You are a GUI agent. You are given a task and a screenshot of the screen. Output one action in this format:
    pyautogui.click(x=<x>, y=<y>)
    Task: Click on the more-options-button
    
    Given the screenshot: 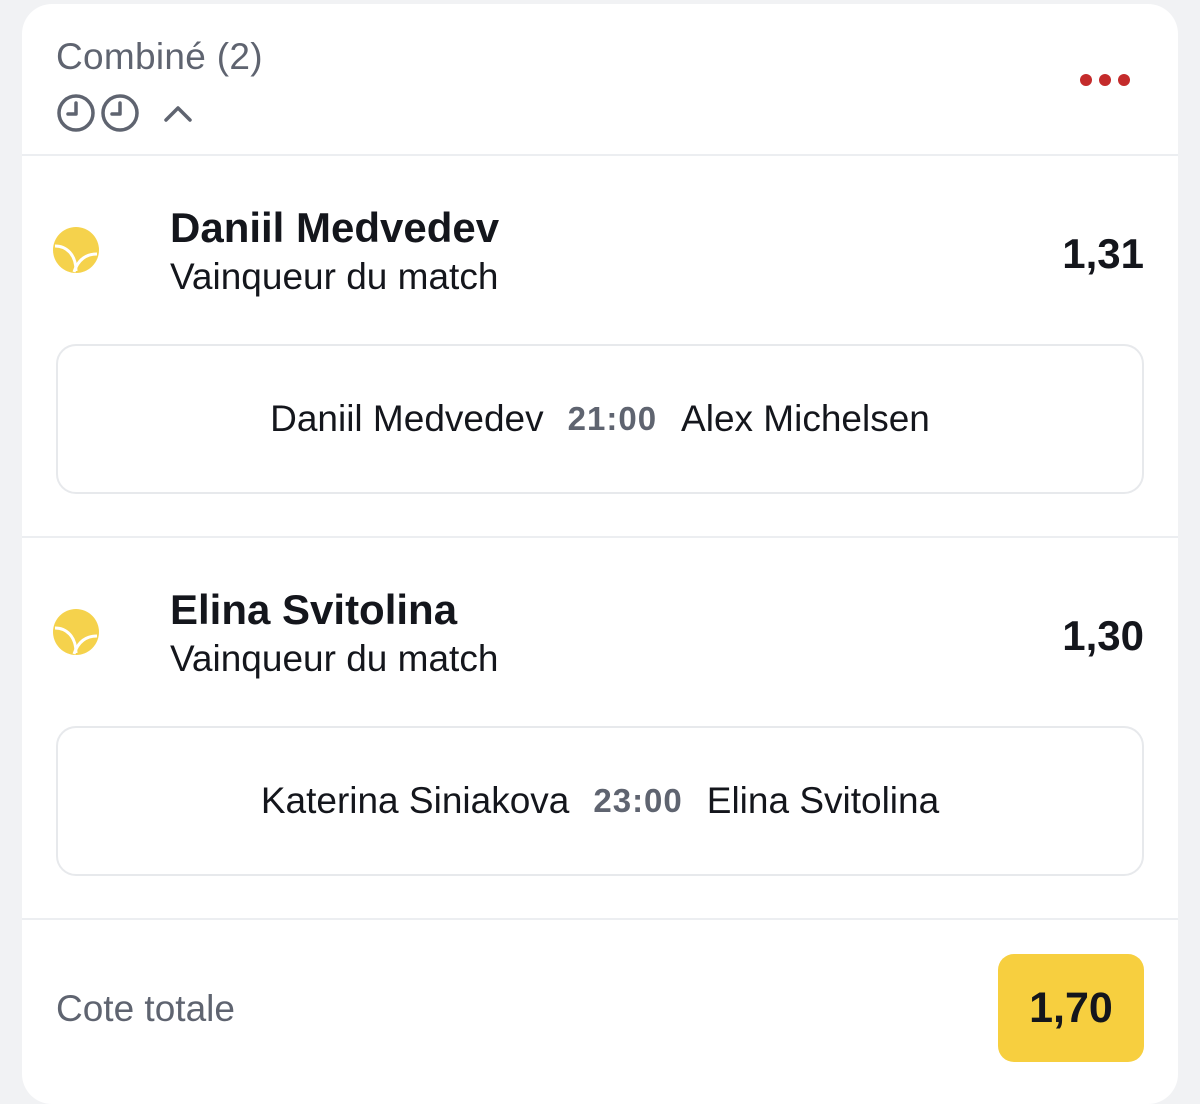 What is the action you would take?
    pyautogui.click(x=1105, y=80)
    